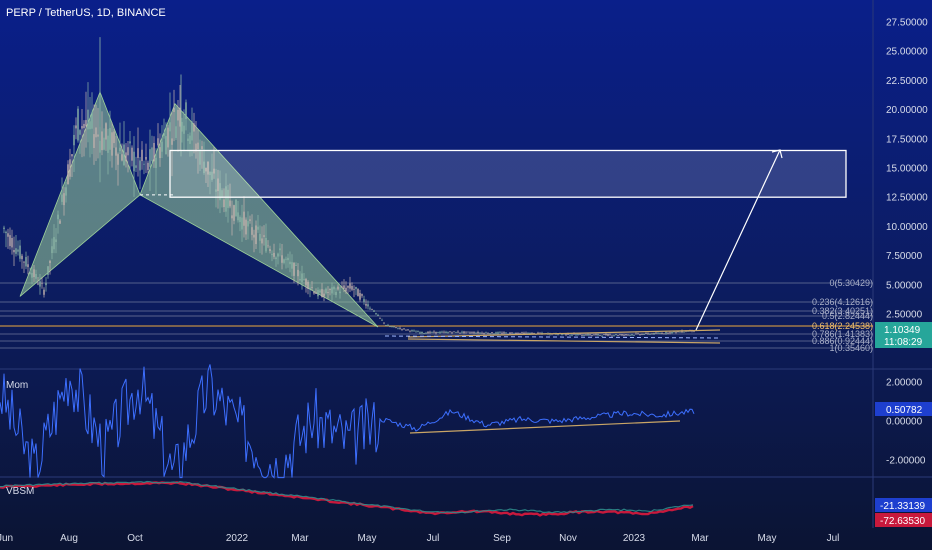 This screenshot has height=550, width=932. Describe the element at coordinates (904, 256) in the screenshot. I see `y-tick-label: 7.50000` at that location.